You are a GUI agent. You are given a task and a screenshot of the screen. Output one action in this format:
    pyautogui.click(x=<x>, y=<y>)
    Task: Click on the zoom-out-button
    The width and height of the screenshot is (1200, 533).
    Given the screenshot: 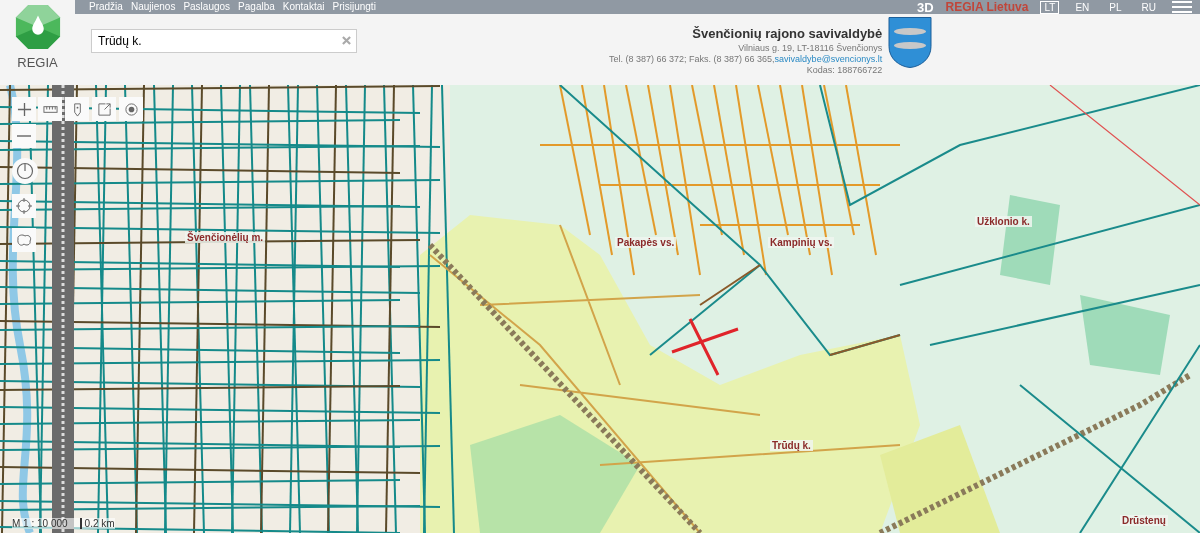 What is the action you would take?
    pyautogui.click(x=24, y=136)
    